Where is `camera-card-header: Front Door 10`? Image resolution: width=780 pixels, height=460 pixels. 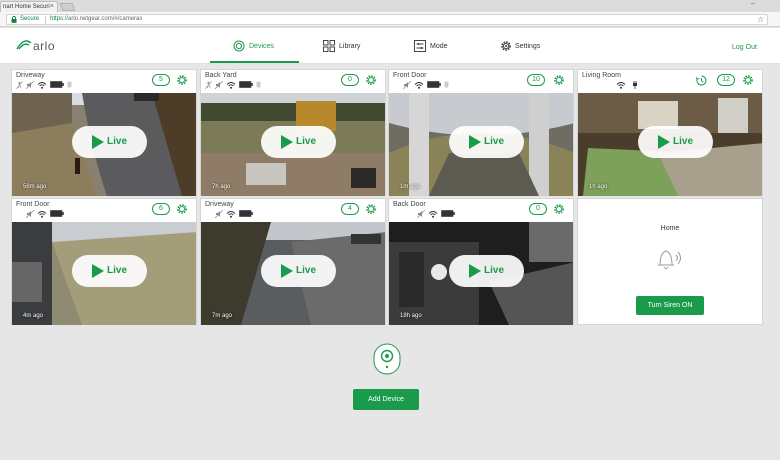
camera-card-header: Front Door 10 is located at coordinates (481, 81).